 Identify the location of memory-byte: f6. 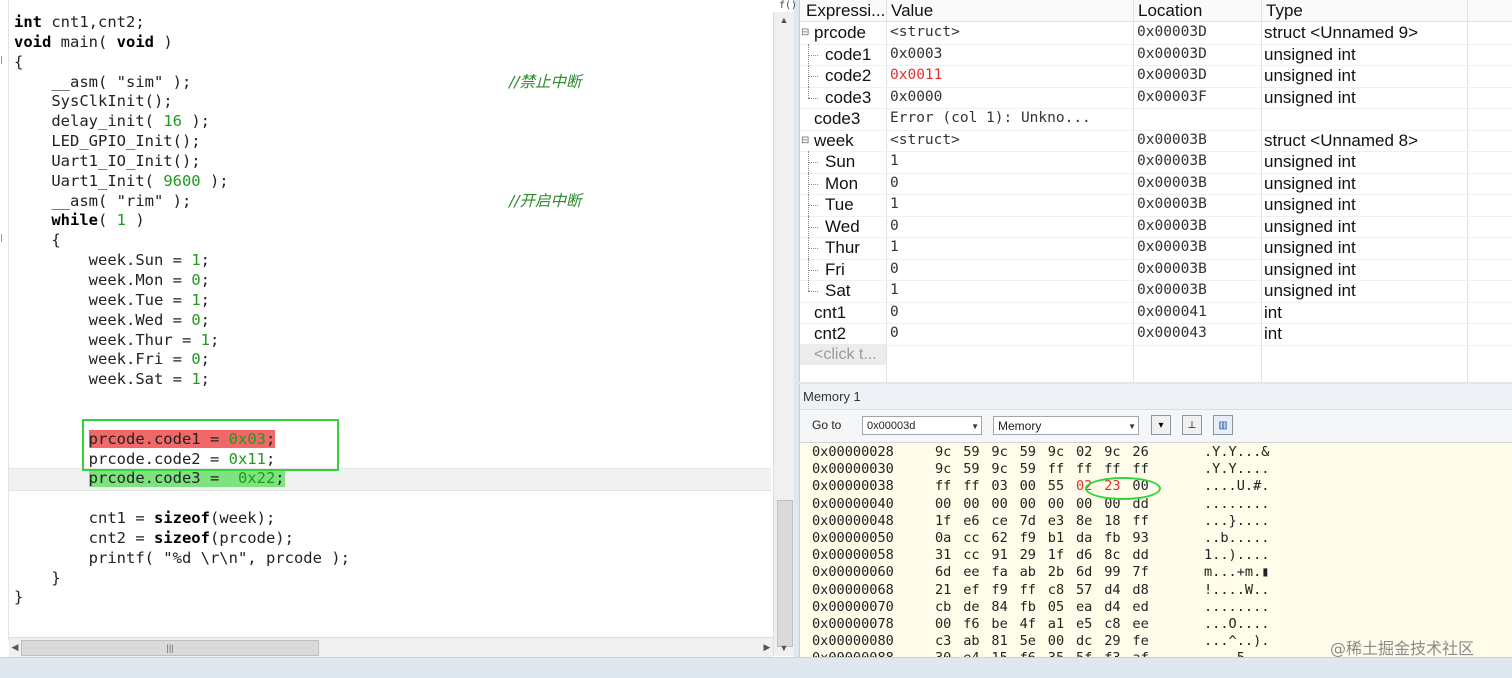
(971, 624).